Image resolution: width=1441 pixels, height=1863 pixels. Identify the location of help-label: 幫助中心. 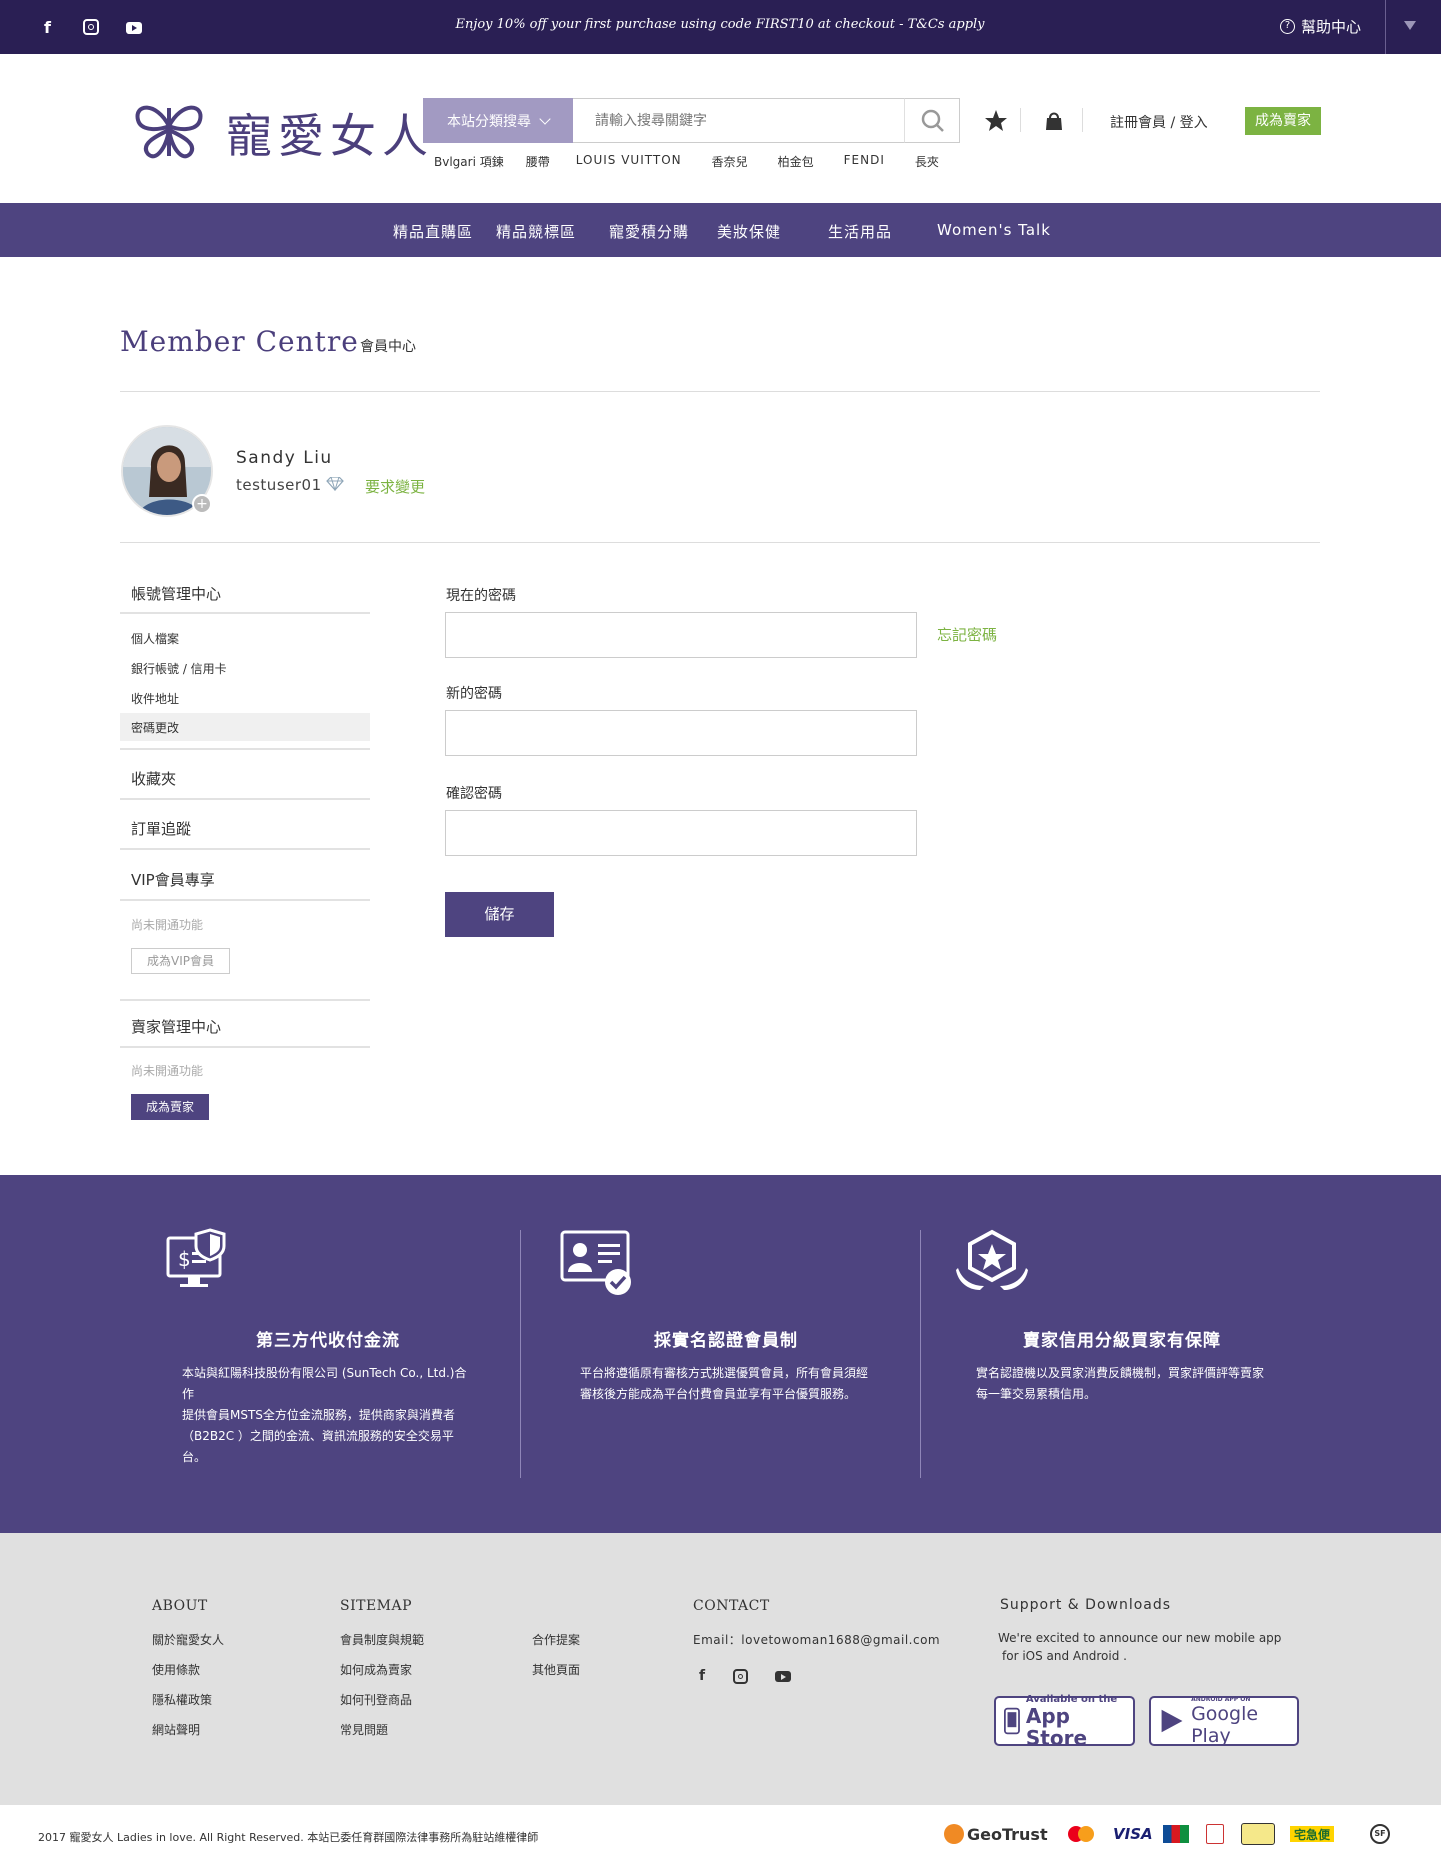
(1331, 27).